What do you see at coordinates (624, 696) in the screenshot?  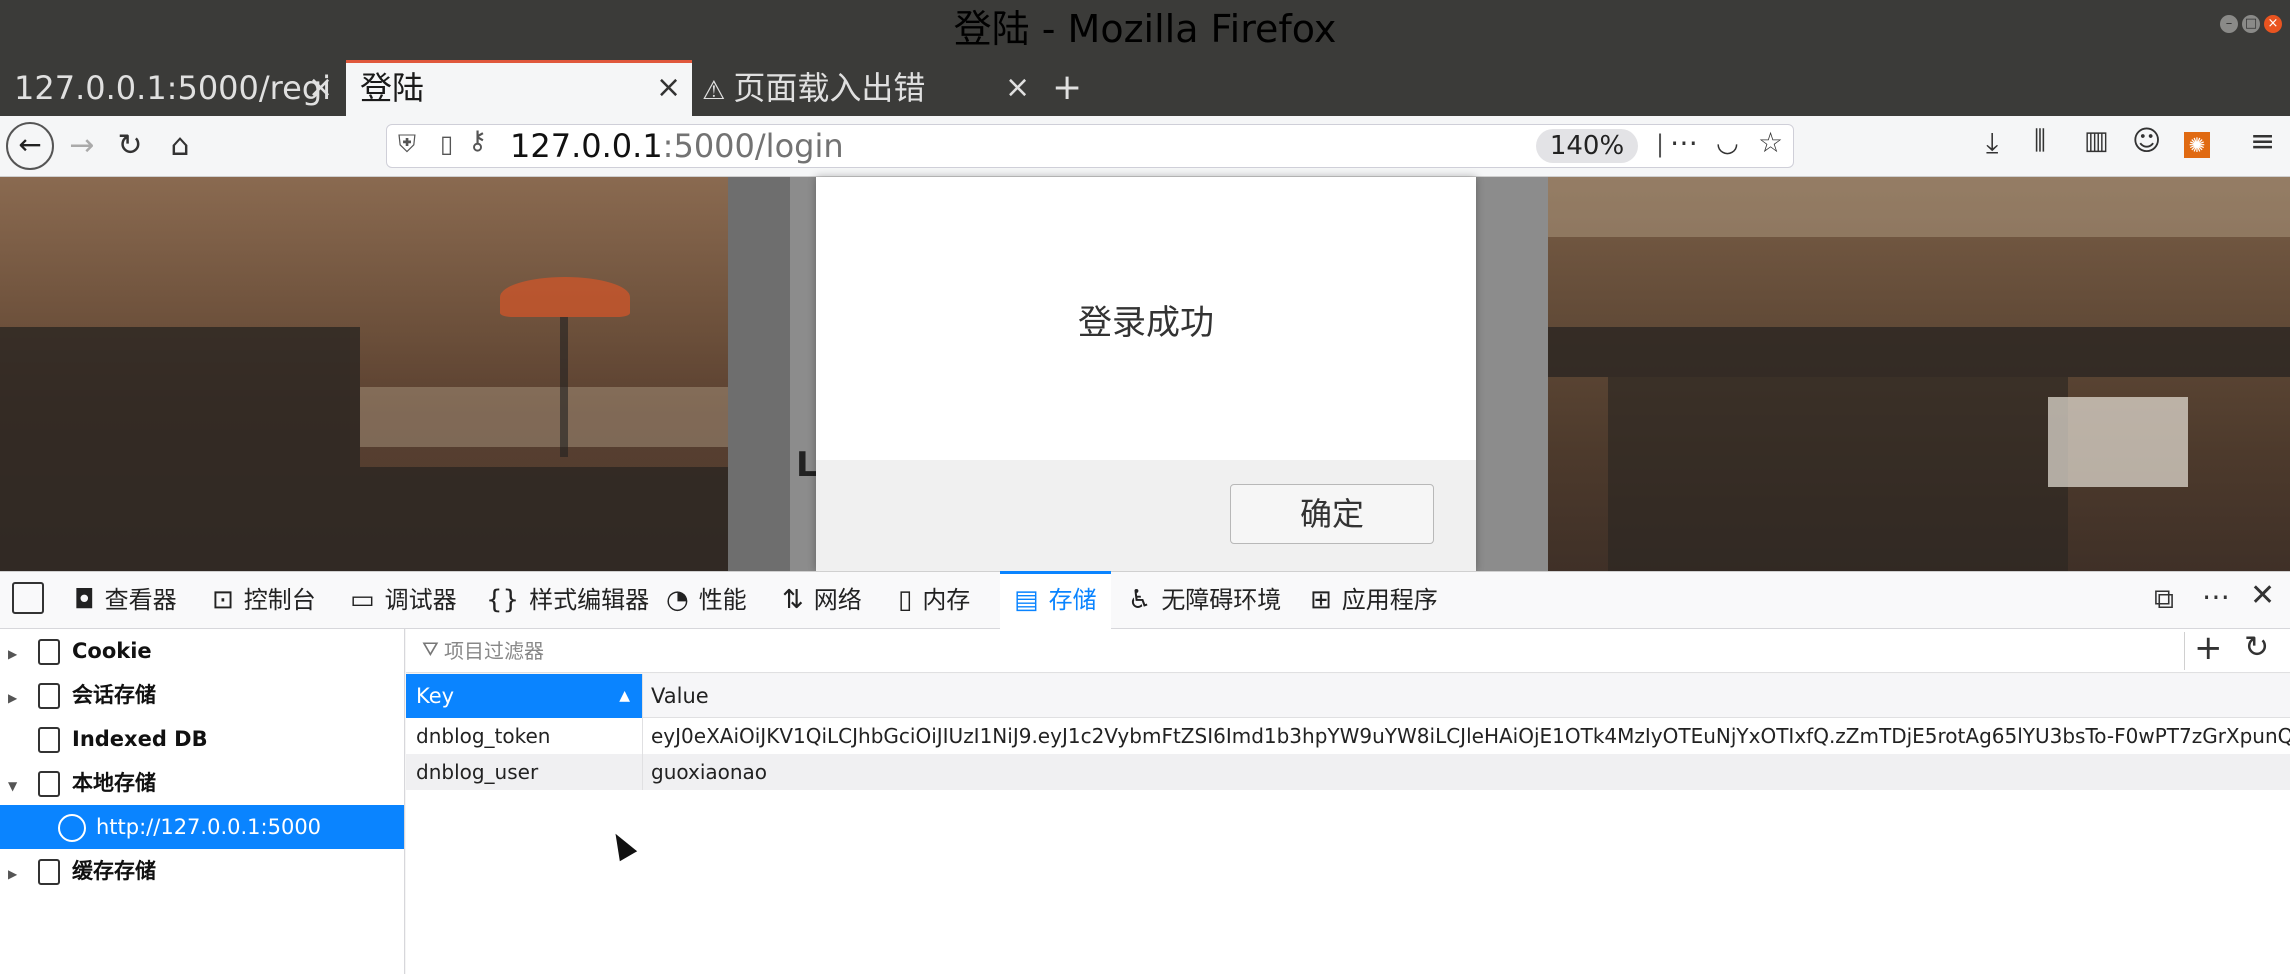 I see `sort-arrow-icon: ▲` at bounding box center [624, 696].